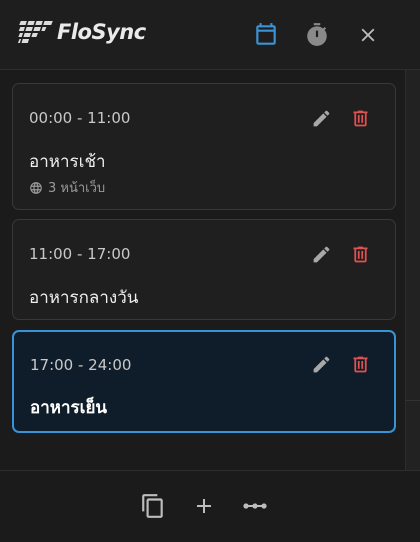  Describe the element at coordinates (412, 400) in the screenshot. I see `rail-divider` at that location.